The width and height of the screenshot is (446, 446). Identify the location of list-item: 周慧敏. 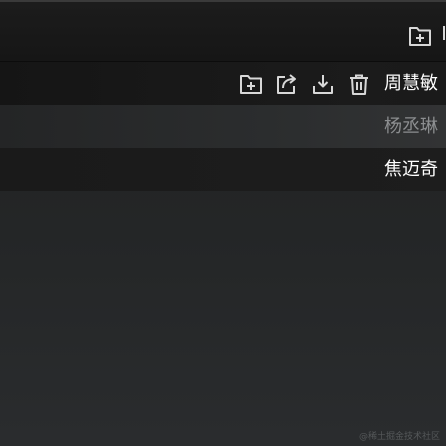
(223, 83).